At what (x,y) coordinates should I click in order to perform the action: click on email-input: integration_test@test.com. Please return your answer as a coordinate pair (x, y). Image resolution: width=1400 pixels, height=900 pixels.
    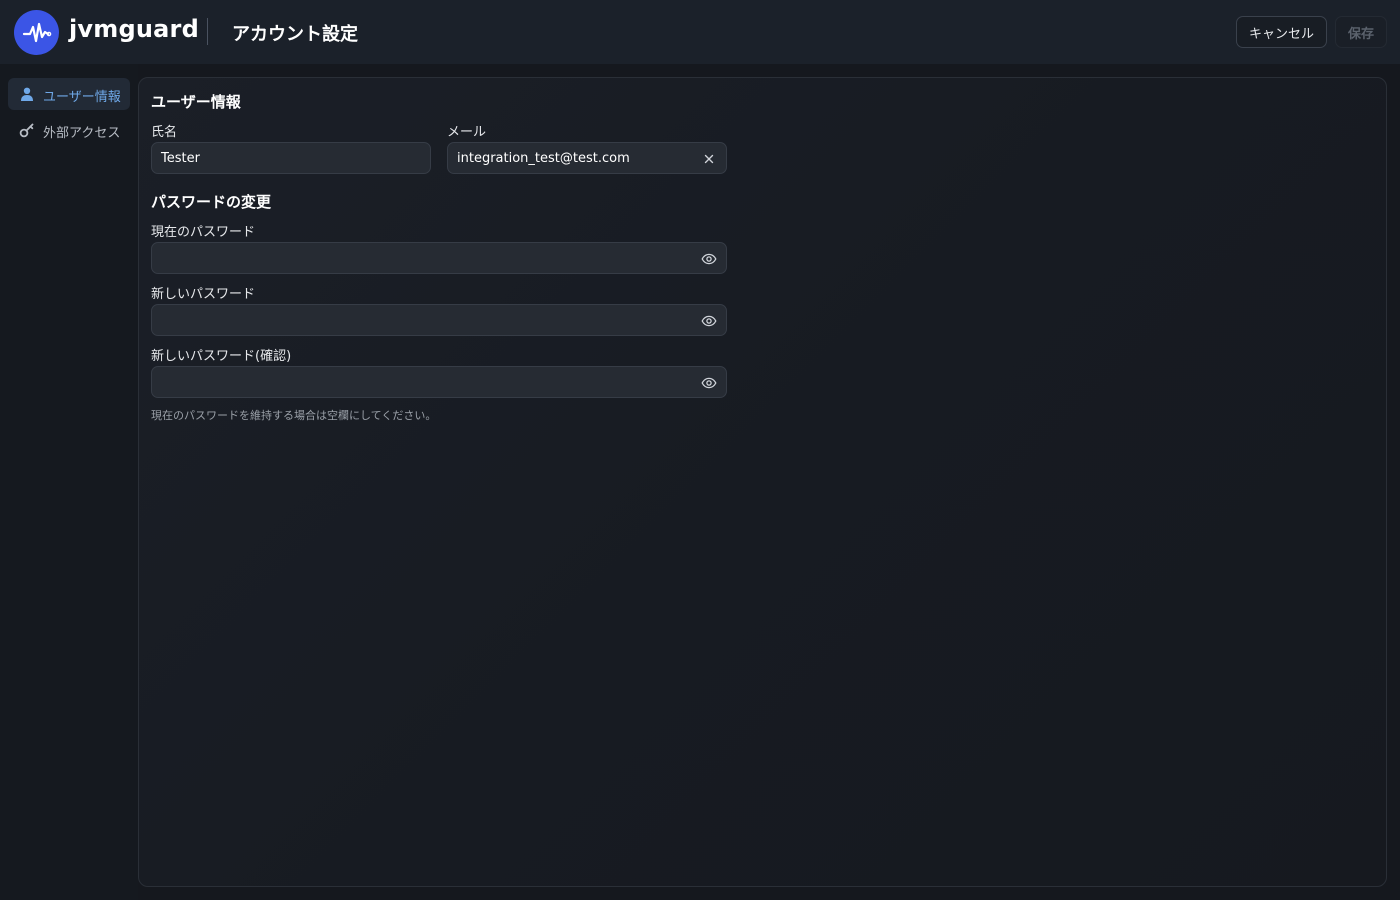
    Looking at the image, I should click on (587, 158).